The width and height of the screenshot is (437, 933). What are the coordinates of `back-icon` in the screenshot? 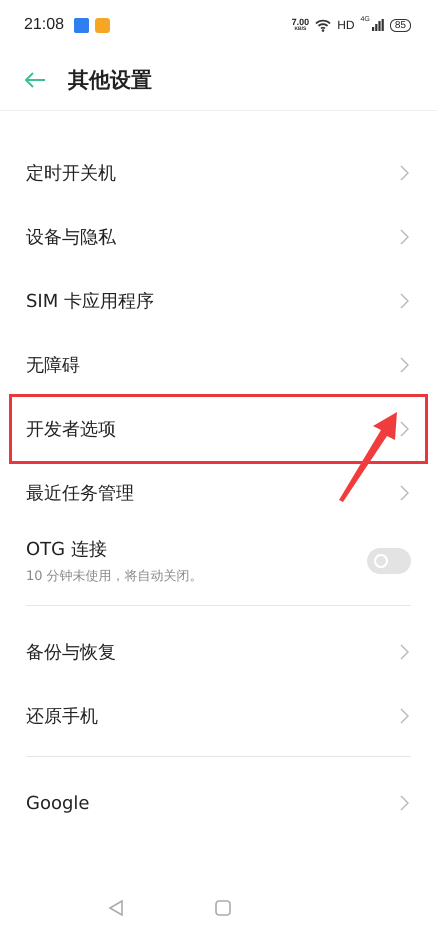 It's located at (115, 908).